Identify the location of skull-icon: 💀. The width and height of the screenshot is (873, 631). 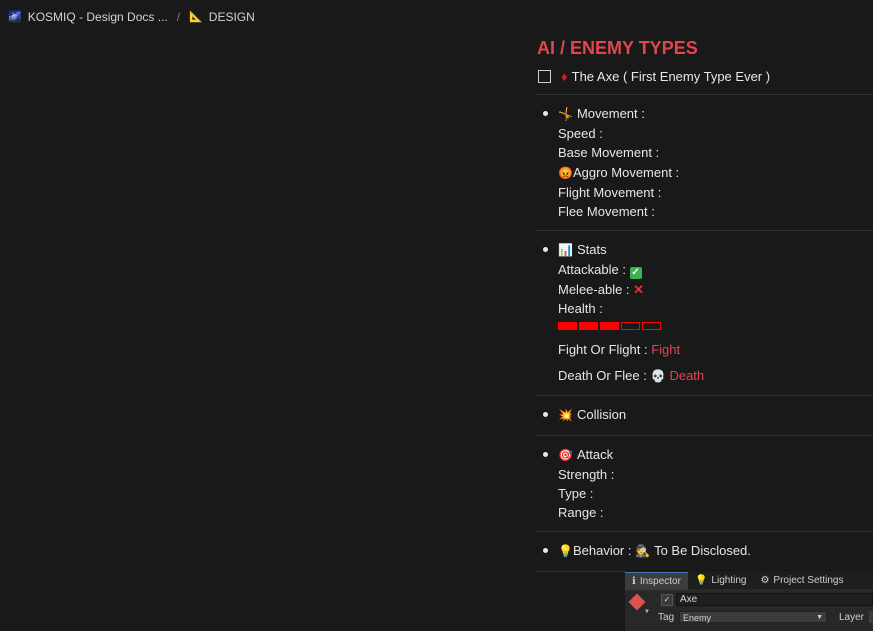
(658, 376).